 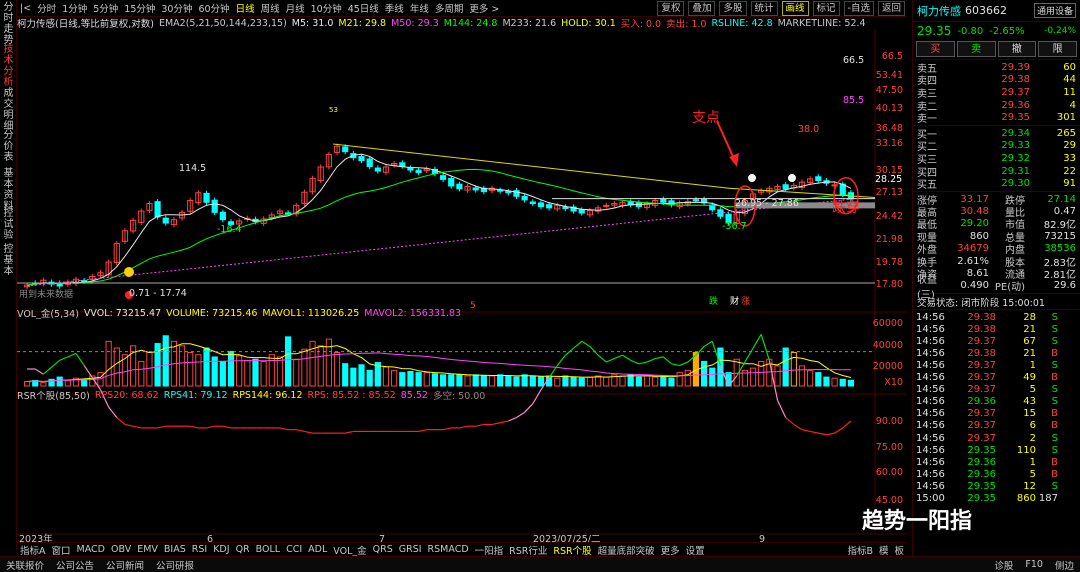 What do you see at coordinates (860, 550) in the screenshot?
I see `indicator-tab: 指标B` at bounding box center [860, 550].